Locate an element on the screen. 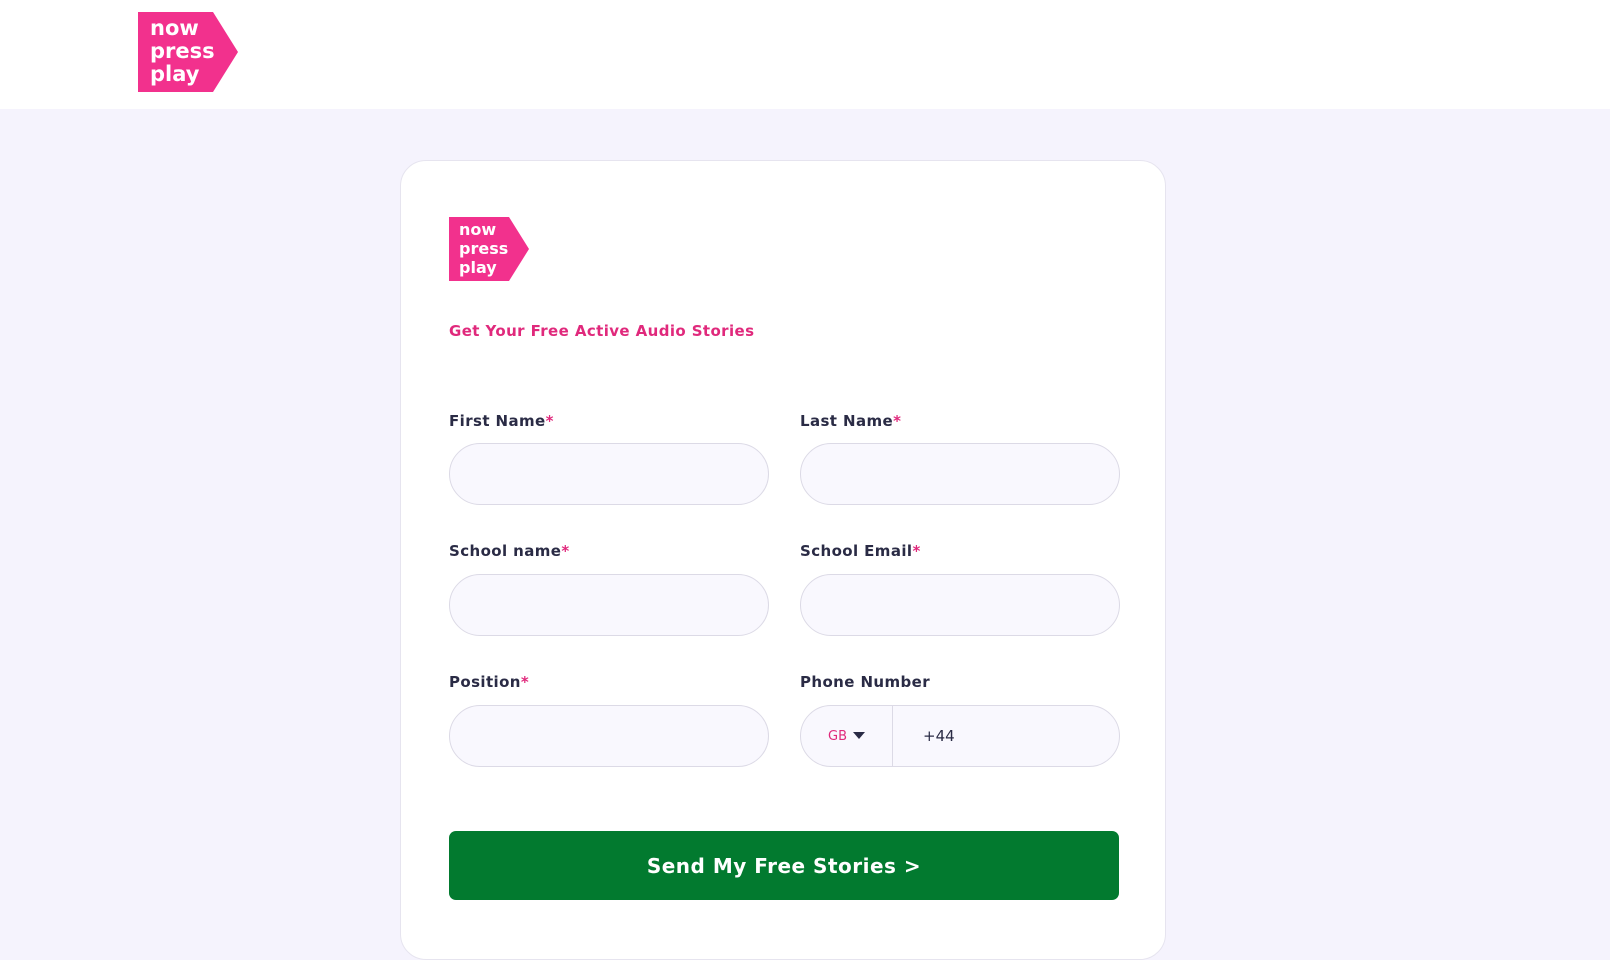 This screenshot has width=1610, height=960. last-name-label: Last Name* is located at coordinates (850, 421).